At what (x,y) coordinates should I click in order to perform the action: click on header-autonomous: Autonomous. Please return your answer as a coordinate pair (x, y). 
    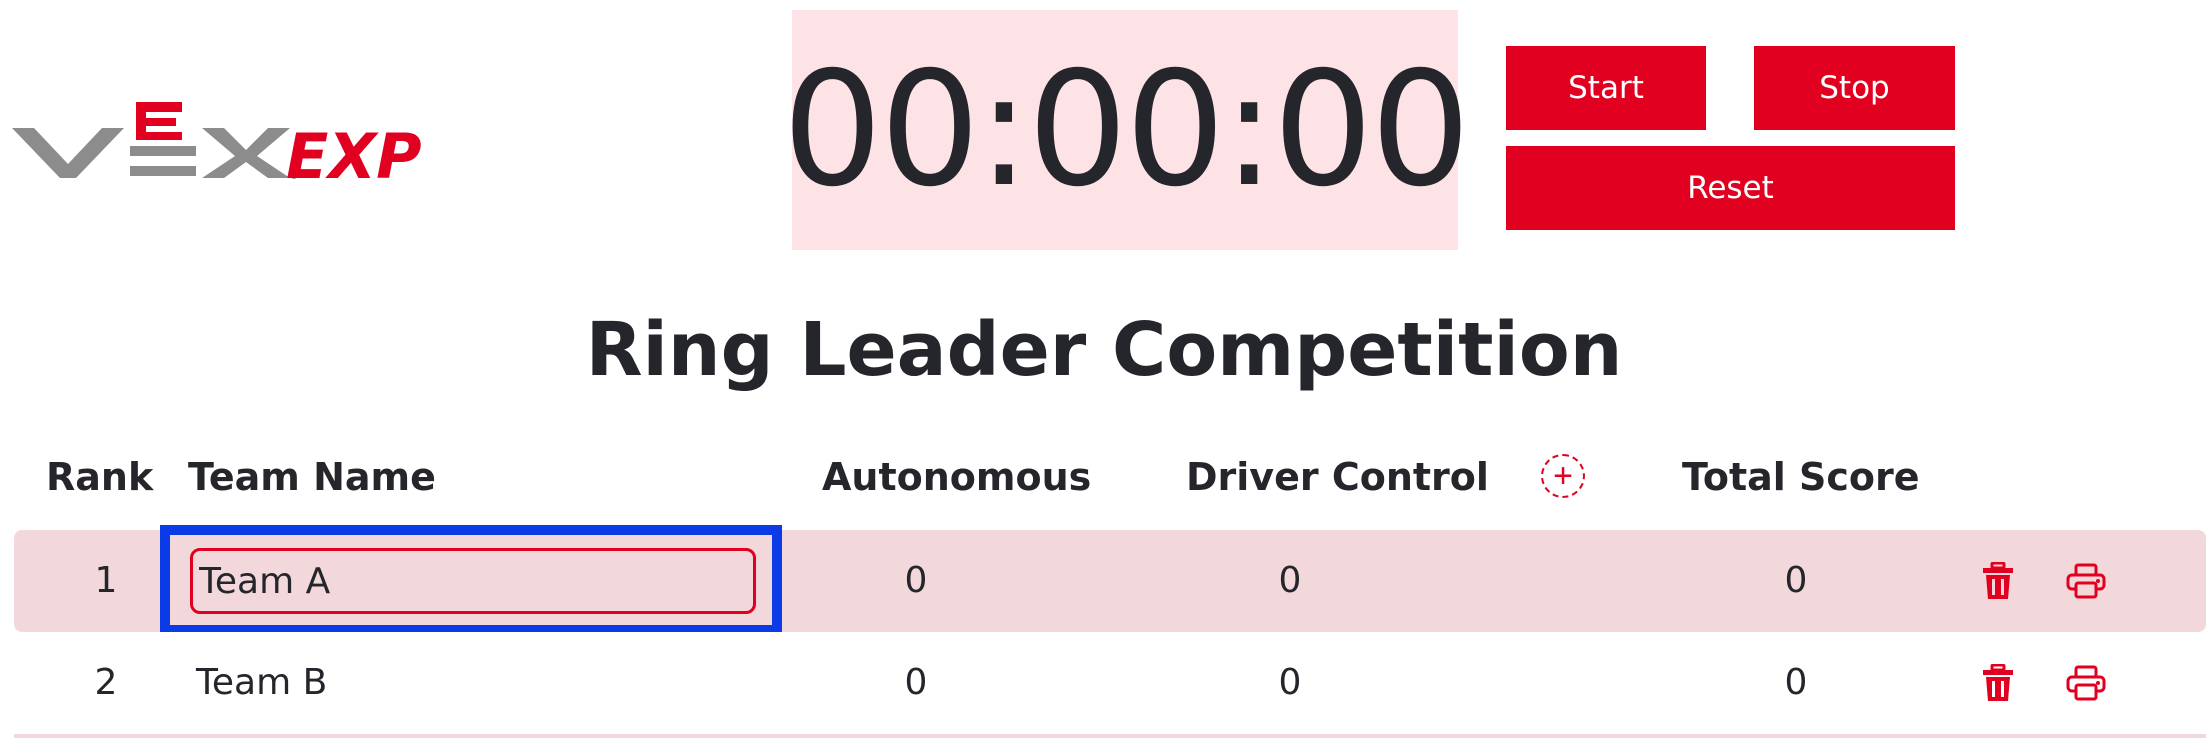
    Looking at the image, I should click on (957, 477).